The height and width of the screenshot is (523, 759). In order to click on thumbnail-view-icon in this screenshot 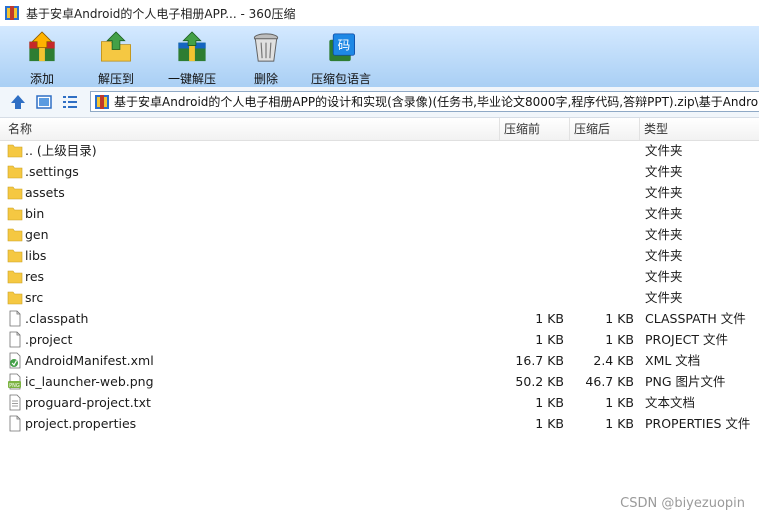, I will do `click(44, 102)`.